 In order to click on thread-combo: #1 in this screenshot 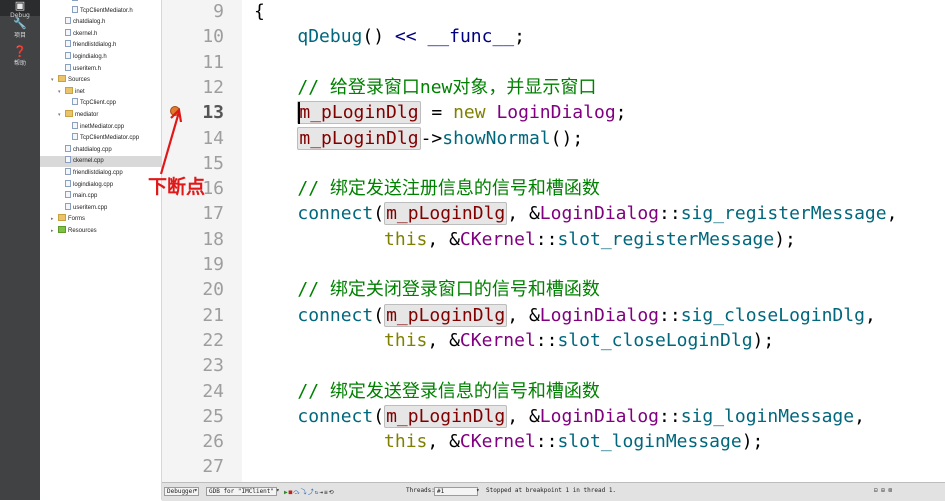, I will do `click(456, 491)`.